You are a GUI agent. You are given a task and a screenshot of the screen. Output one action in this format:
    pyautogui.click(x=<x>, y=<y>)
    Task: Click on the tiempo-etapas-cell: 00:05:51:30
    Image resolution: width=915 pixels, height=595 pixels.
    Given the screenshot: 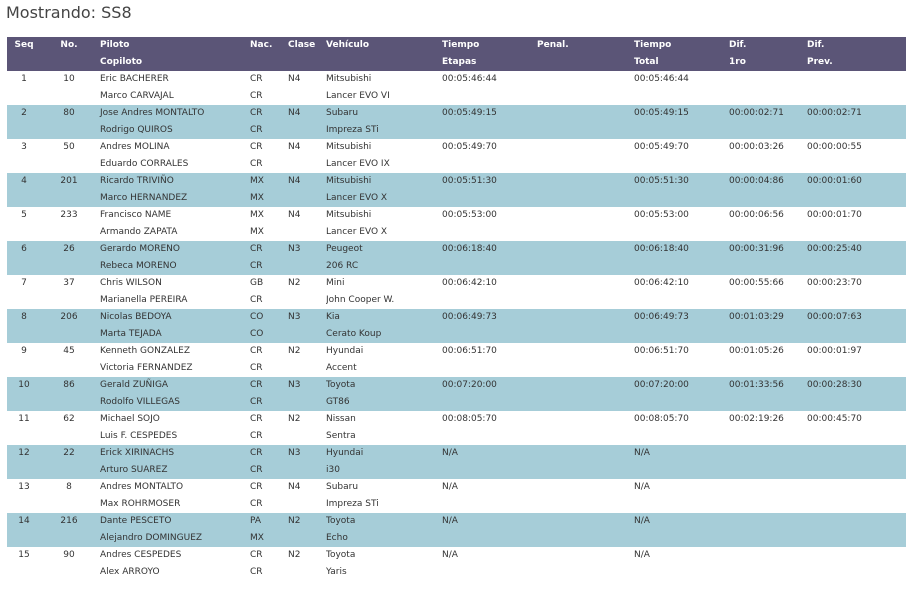 What is the action you would take?
    pyautogui.click(x=489, y=181)
    